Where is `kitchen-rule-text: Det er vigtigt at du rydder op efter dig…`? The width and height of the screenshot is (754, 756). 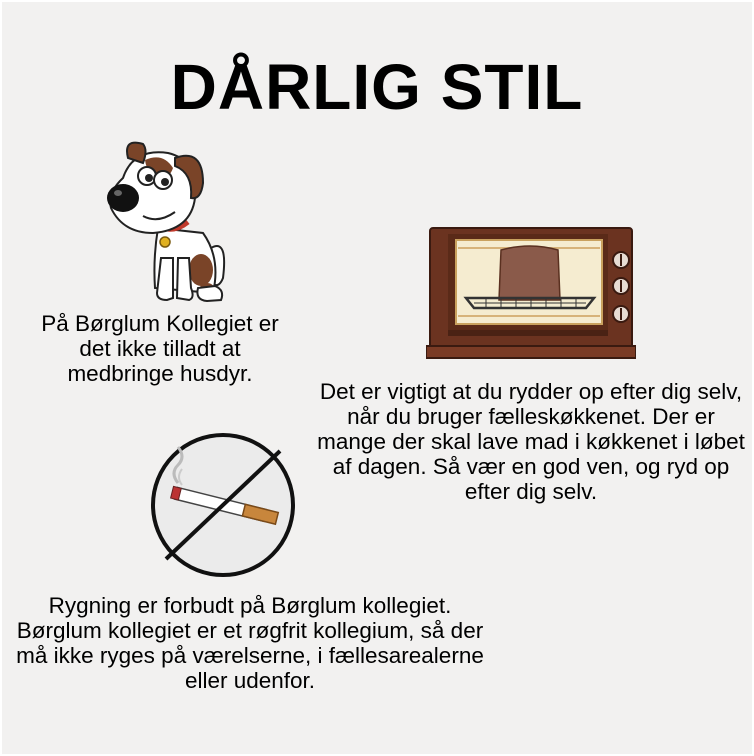
kitchen-rule-text: Det er vigtigt at du rydder op efter dig… is located at coordinates (531, 441).